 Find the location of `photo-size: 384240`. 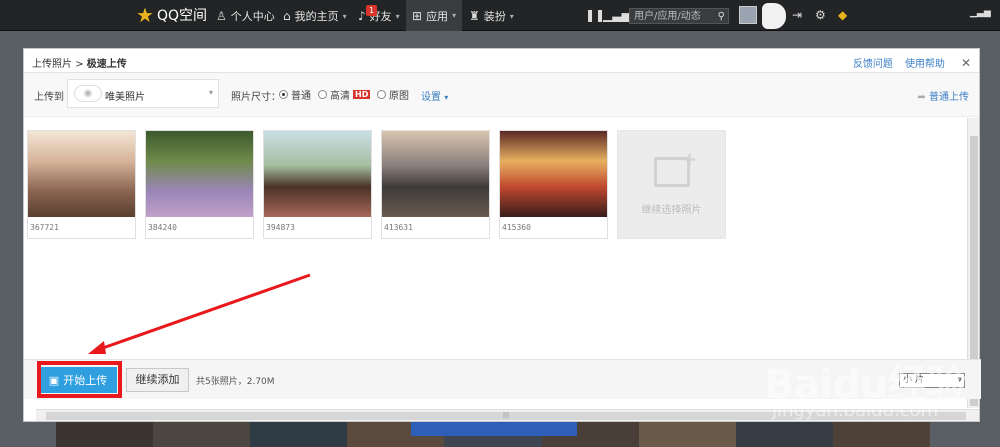

photo-size: 384240 is located at coordinates (162, 227).